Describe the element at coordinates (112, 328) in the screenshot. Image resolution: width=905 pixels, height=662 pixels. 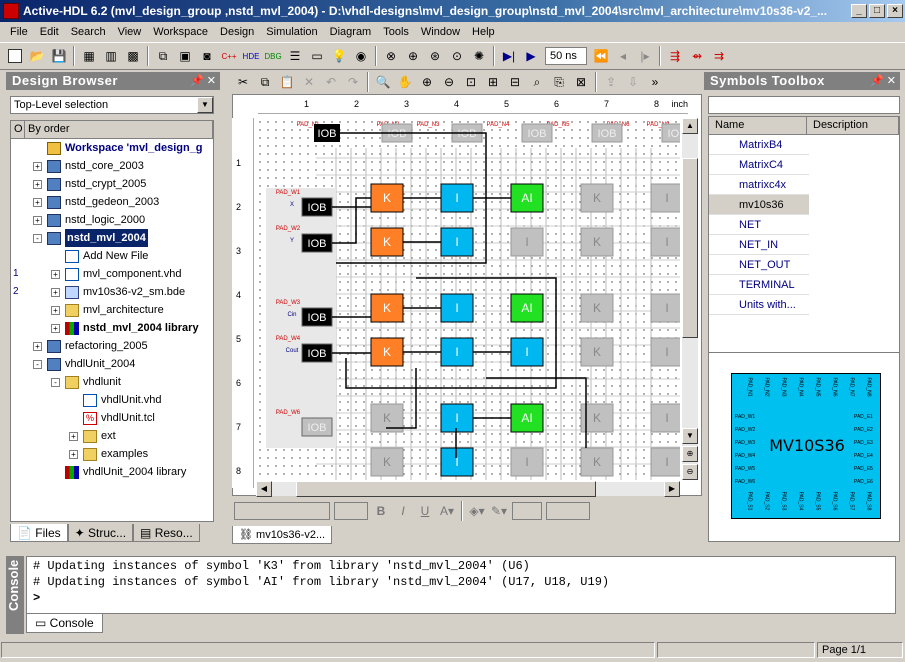
I see `tree-item: + nstd_mvl_2004 library` at that location.